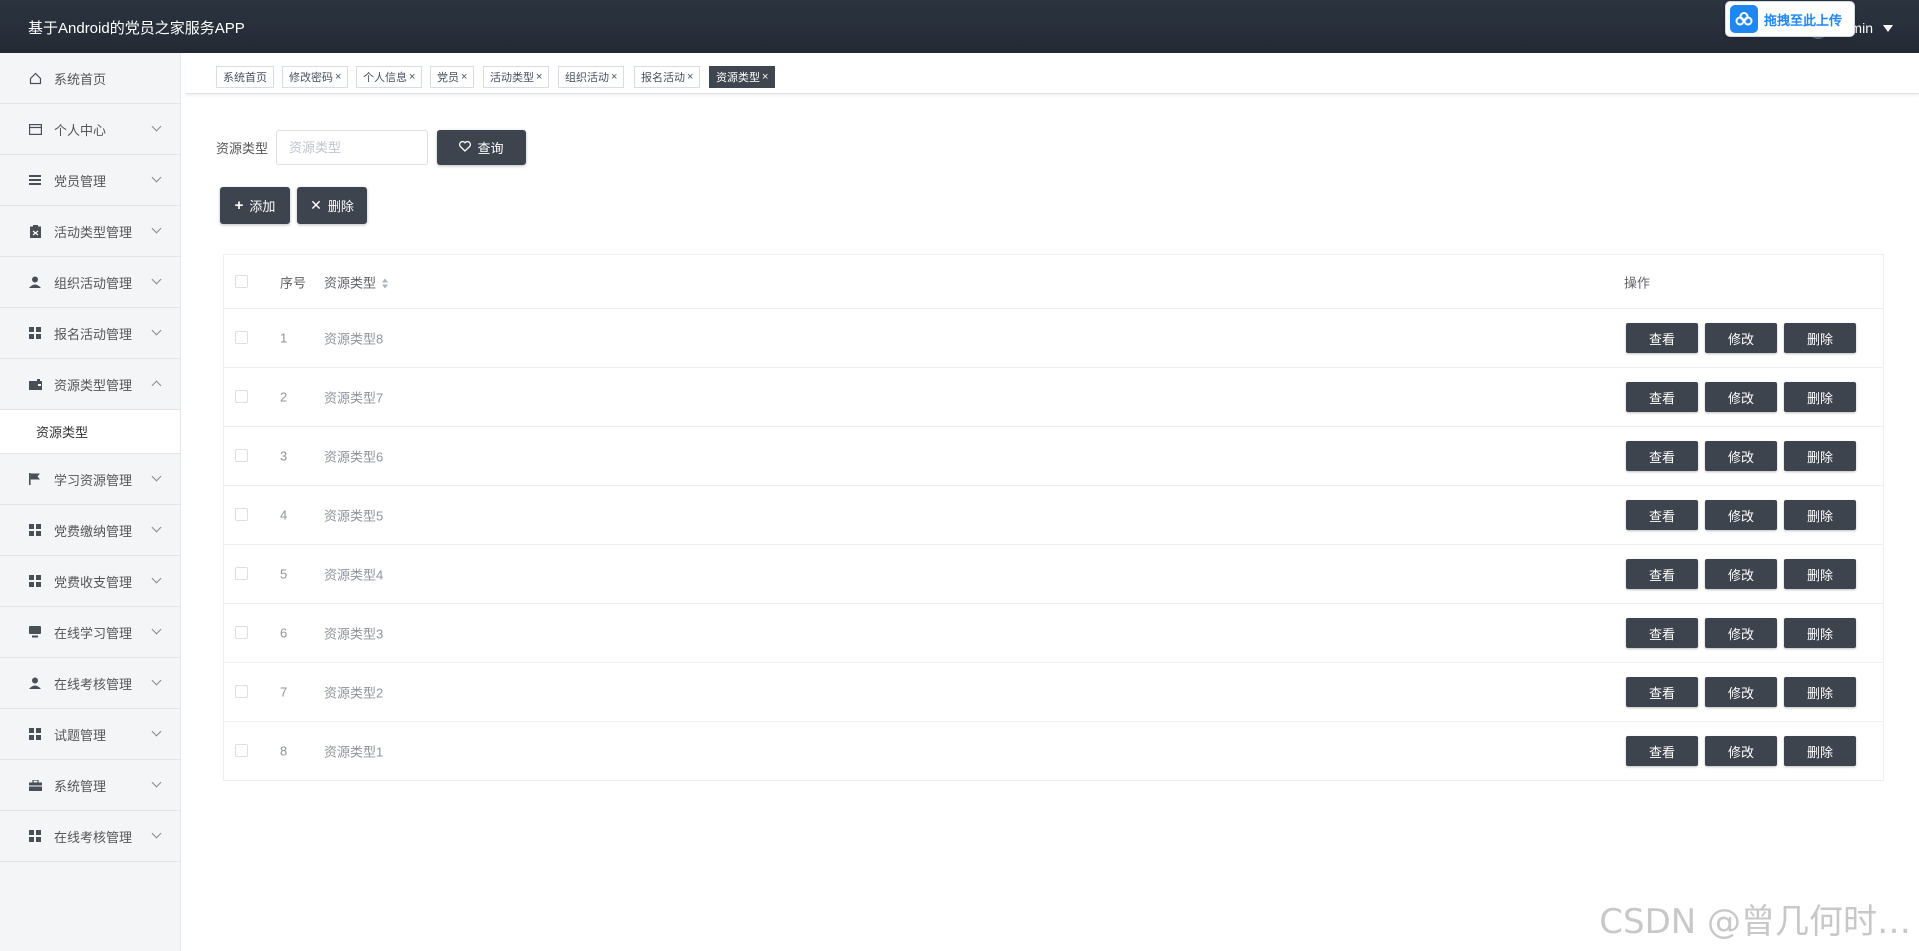 The image size is (1919, 951). Describe the element at coordinates (35, 78) in the screenshot. I see `home-icon` at that location.